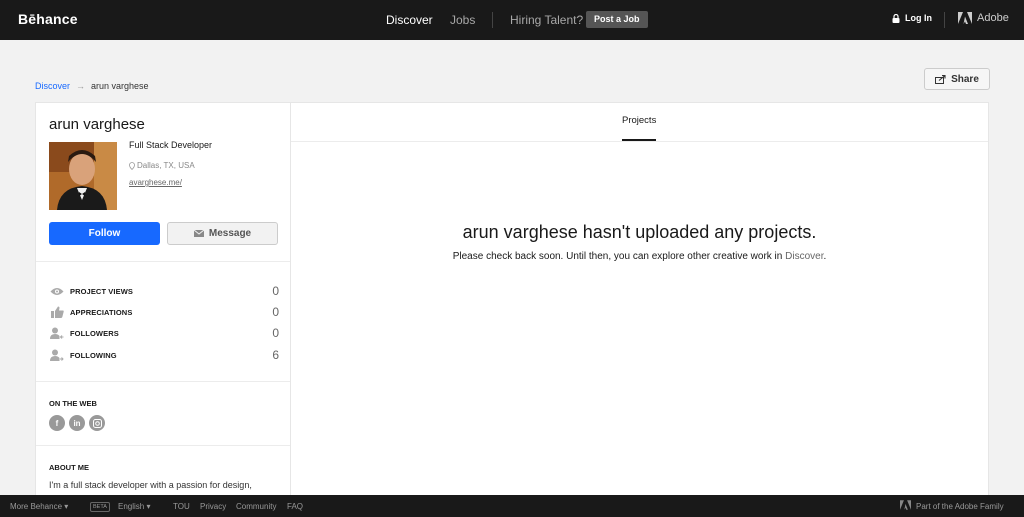 The height and width of the screenshot is (517, 1024). Describe the element at coordinates (164, 291) in the screenshot. I see `stat-project-views: PROJECT VIEWS 0` at that location.